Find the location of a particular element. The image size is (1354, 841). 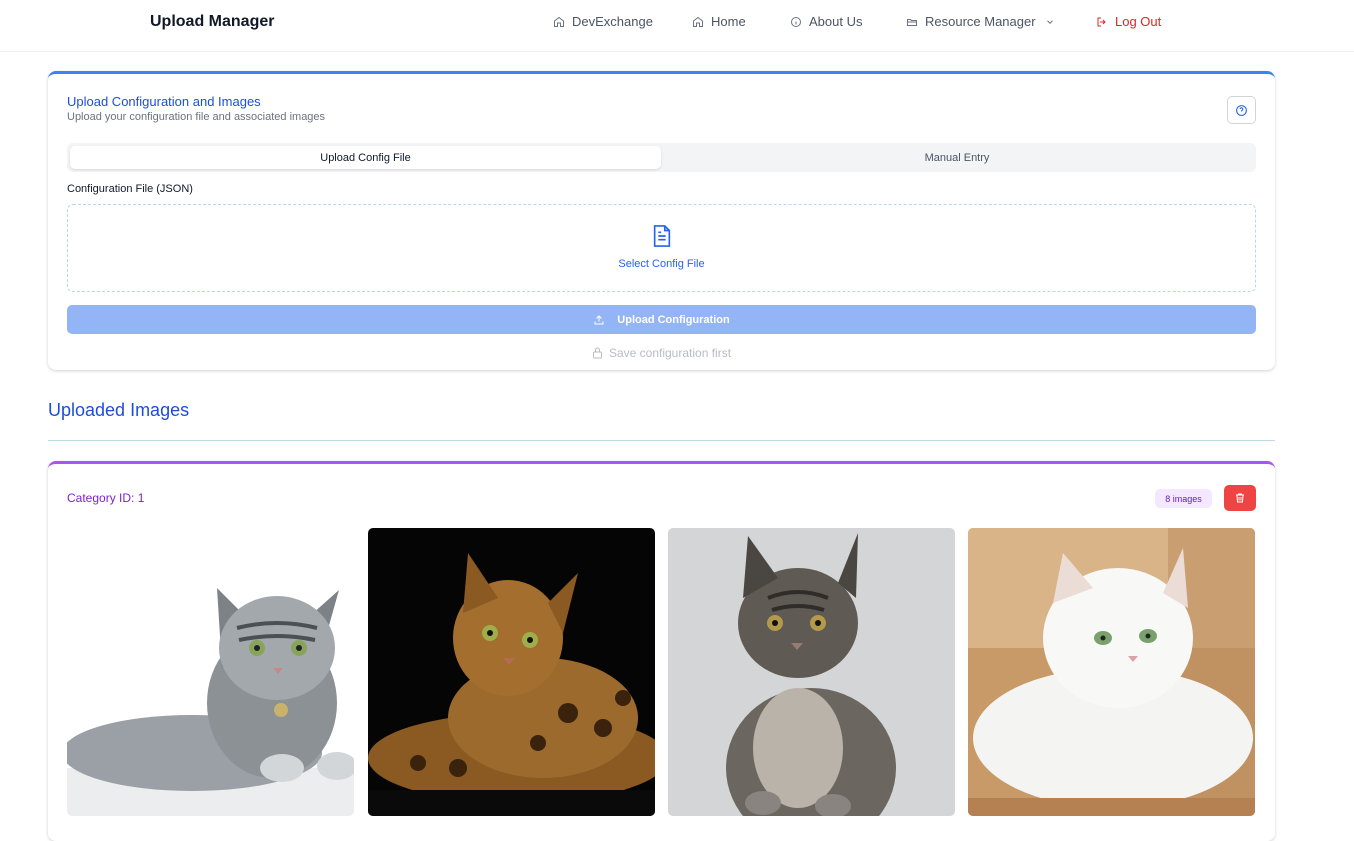

folder-open-icon is located at coordinates (912, 22).